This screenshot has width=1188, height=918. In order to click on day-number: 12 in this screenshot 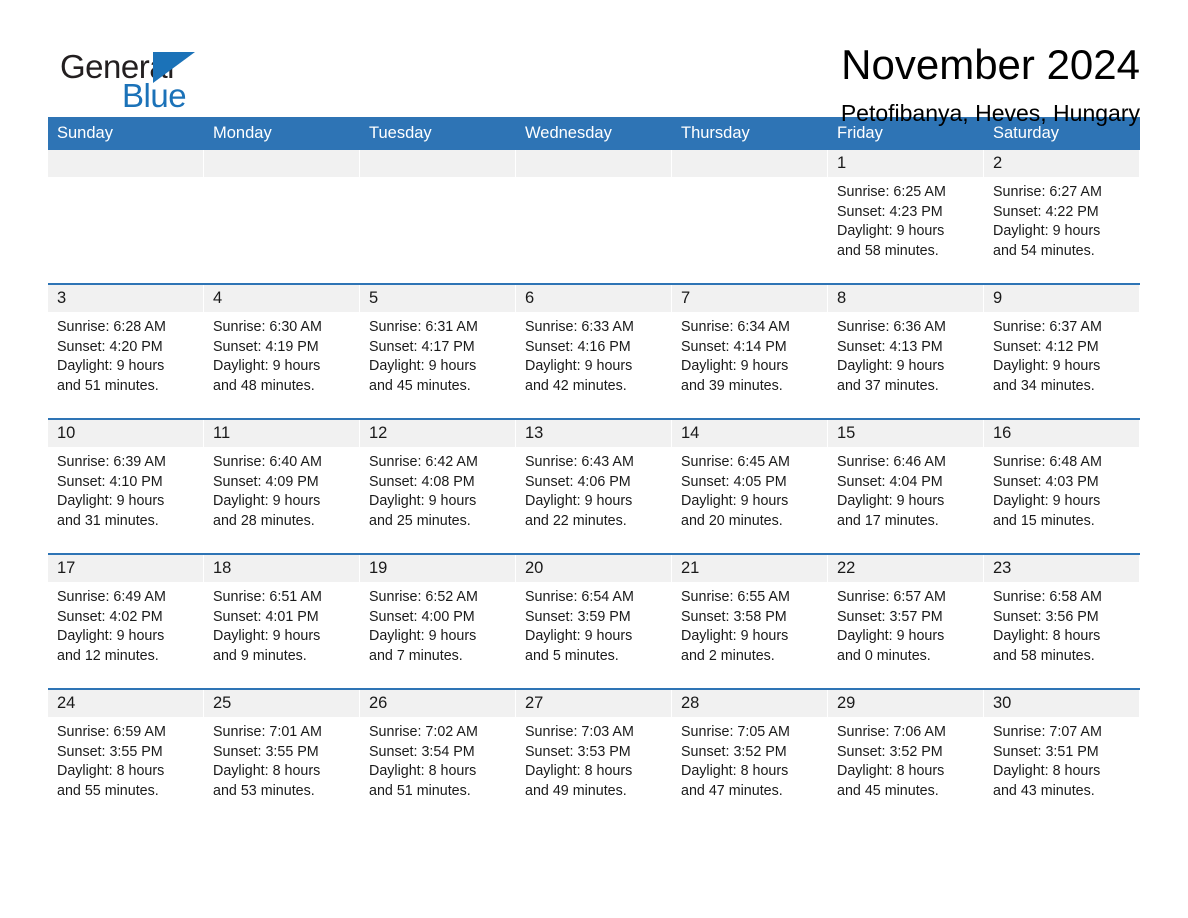, I will do `click(438, 433)`.